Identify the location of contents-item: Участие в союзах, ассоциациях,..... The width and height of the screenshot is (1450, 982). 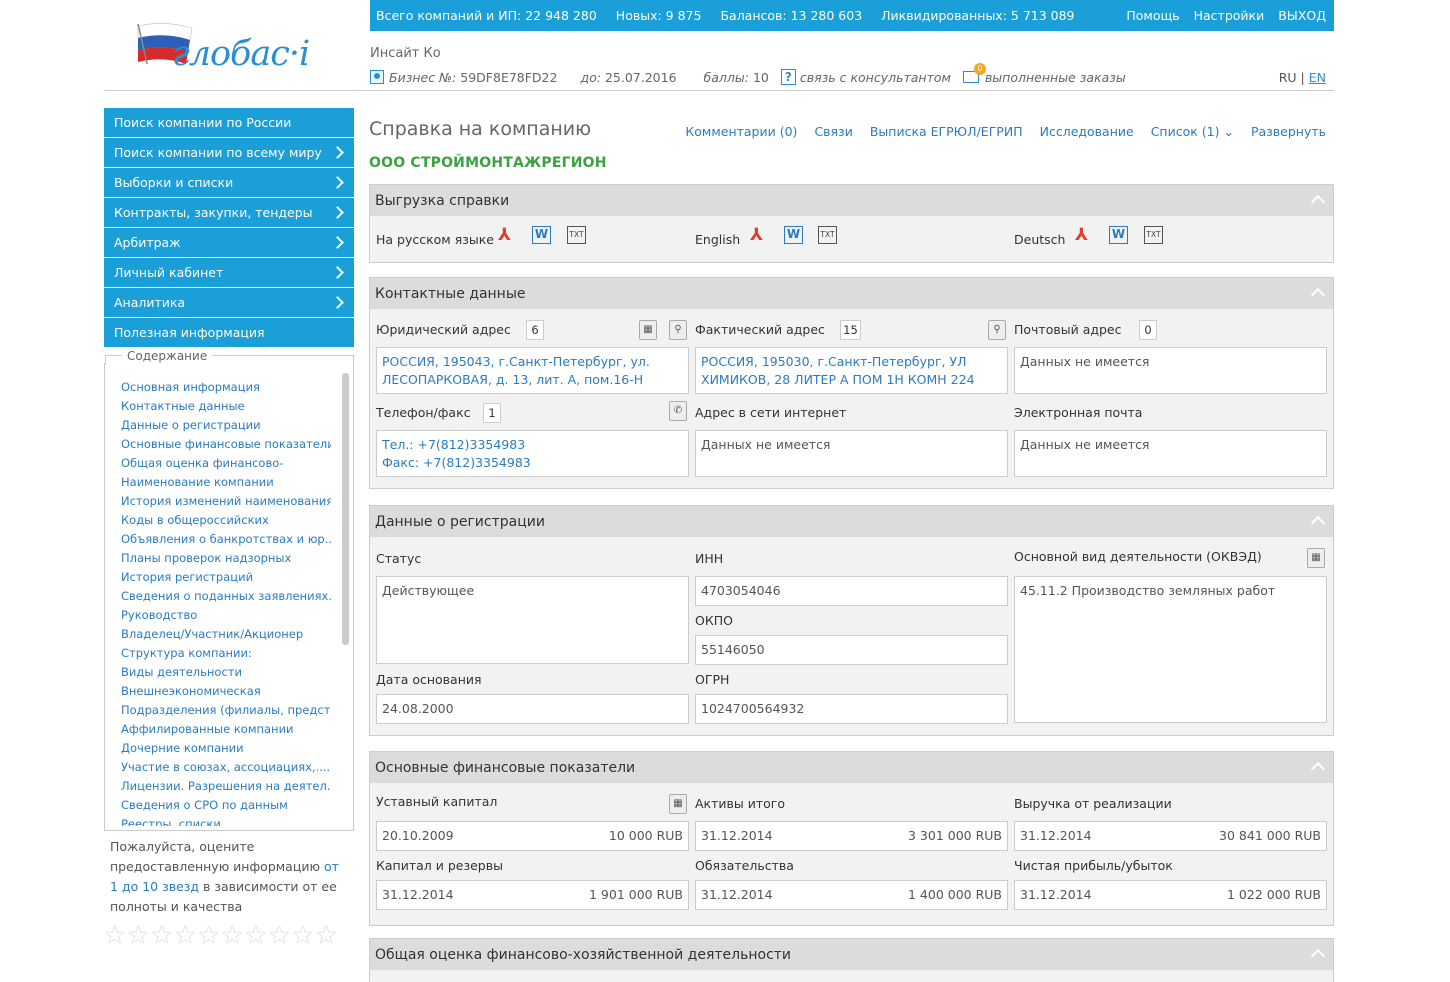
(226, 767).